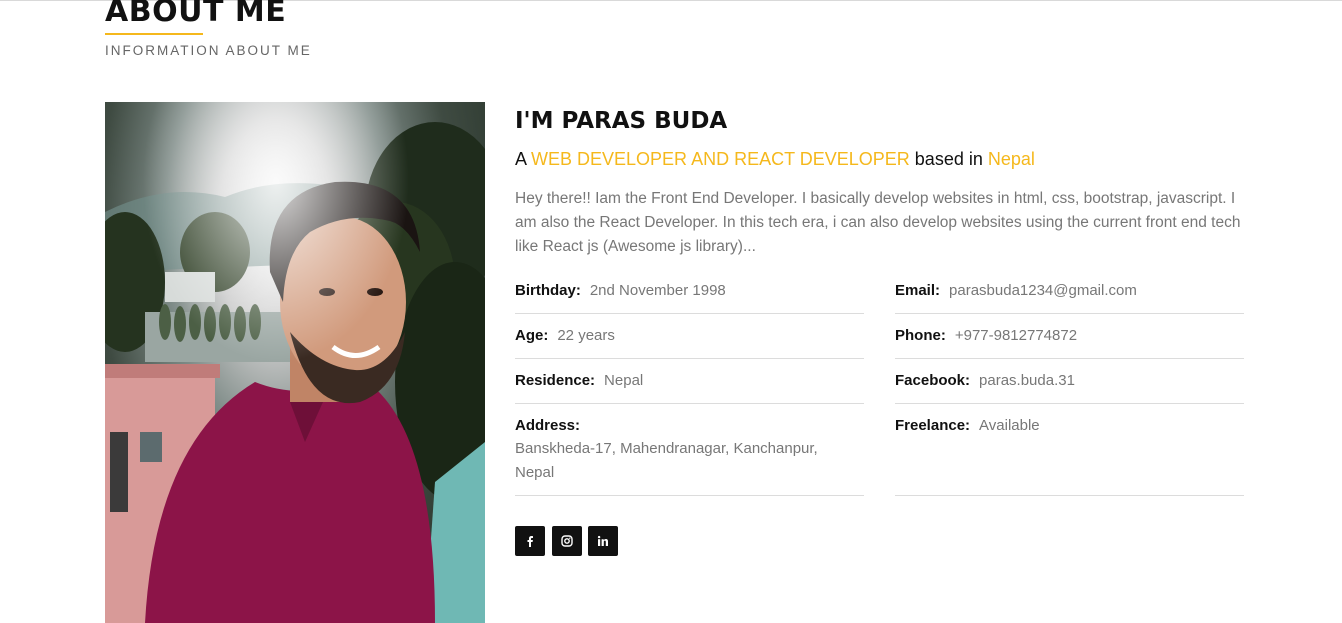 The height and width of the screenshot is (623, 1342). I want to click on info-facebook: Facebook: paras.buda.31, so click(1069, 387).